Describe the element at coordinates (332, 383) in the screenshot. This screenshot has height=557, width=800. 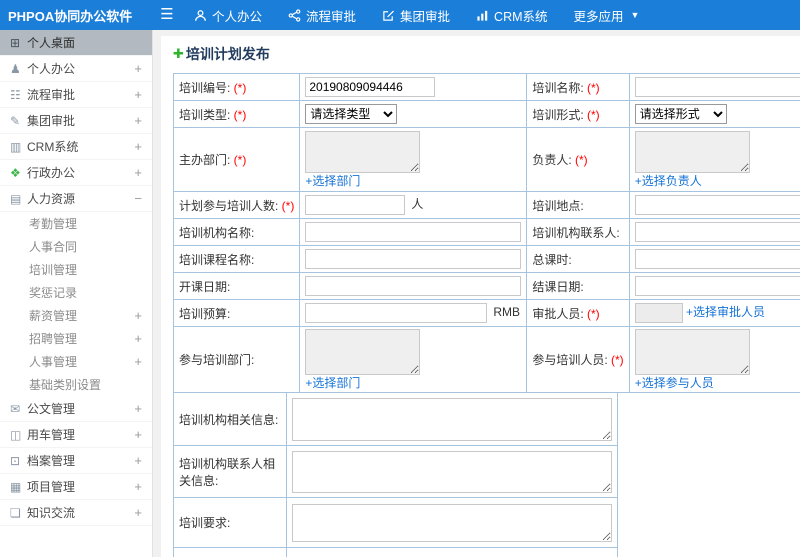
I see `select-participating-department-link: +选择部门` at that location.